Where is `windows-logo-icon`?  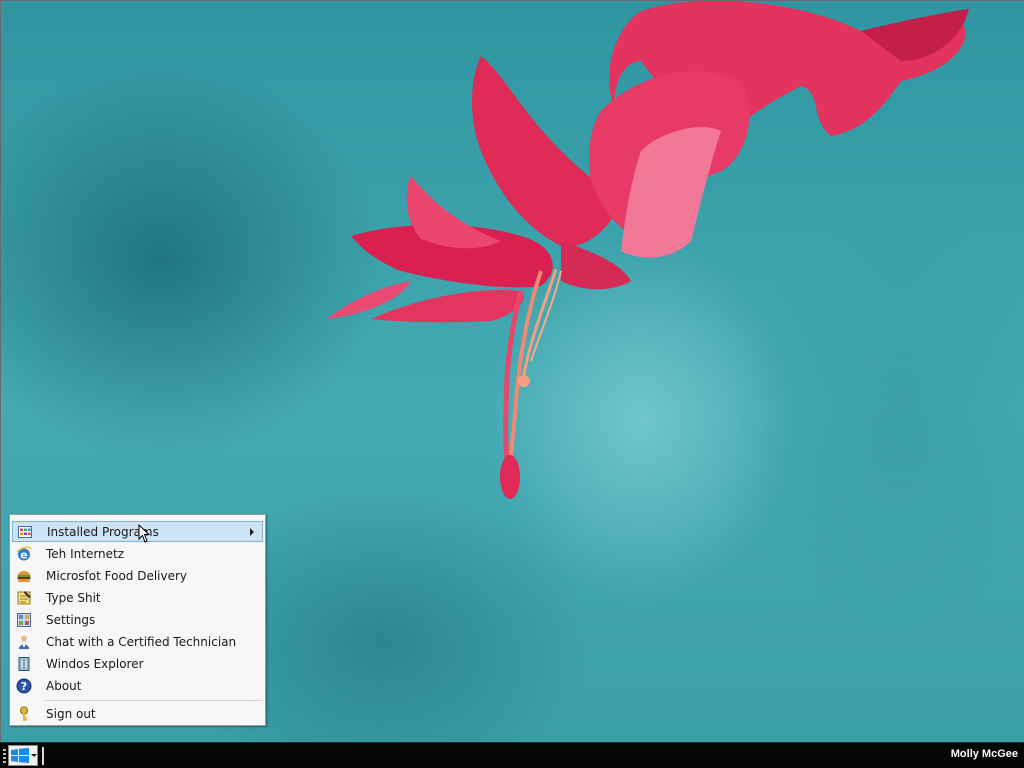 windows-logo-icon is located at coordinates (20, 755).